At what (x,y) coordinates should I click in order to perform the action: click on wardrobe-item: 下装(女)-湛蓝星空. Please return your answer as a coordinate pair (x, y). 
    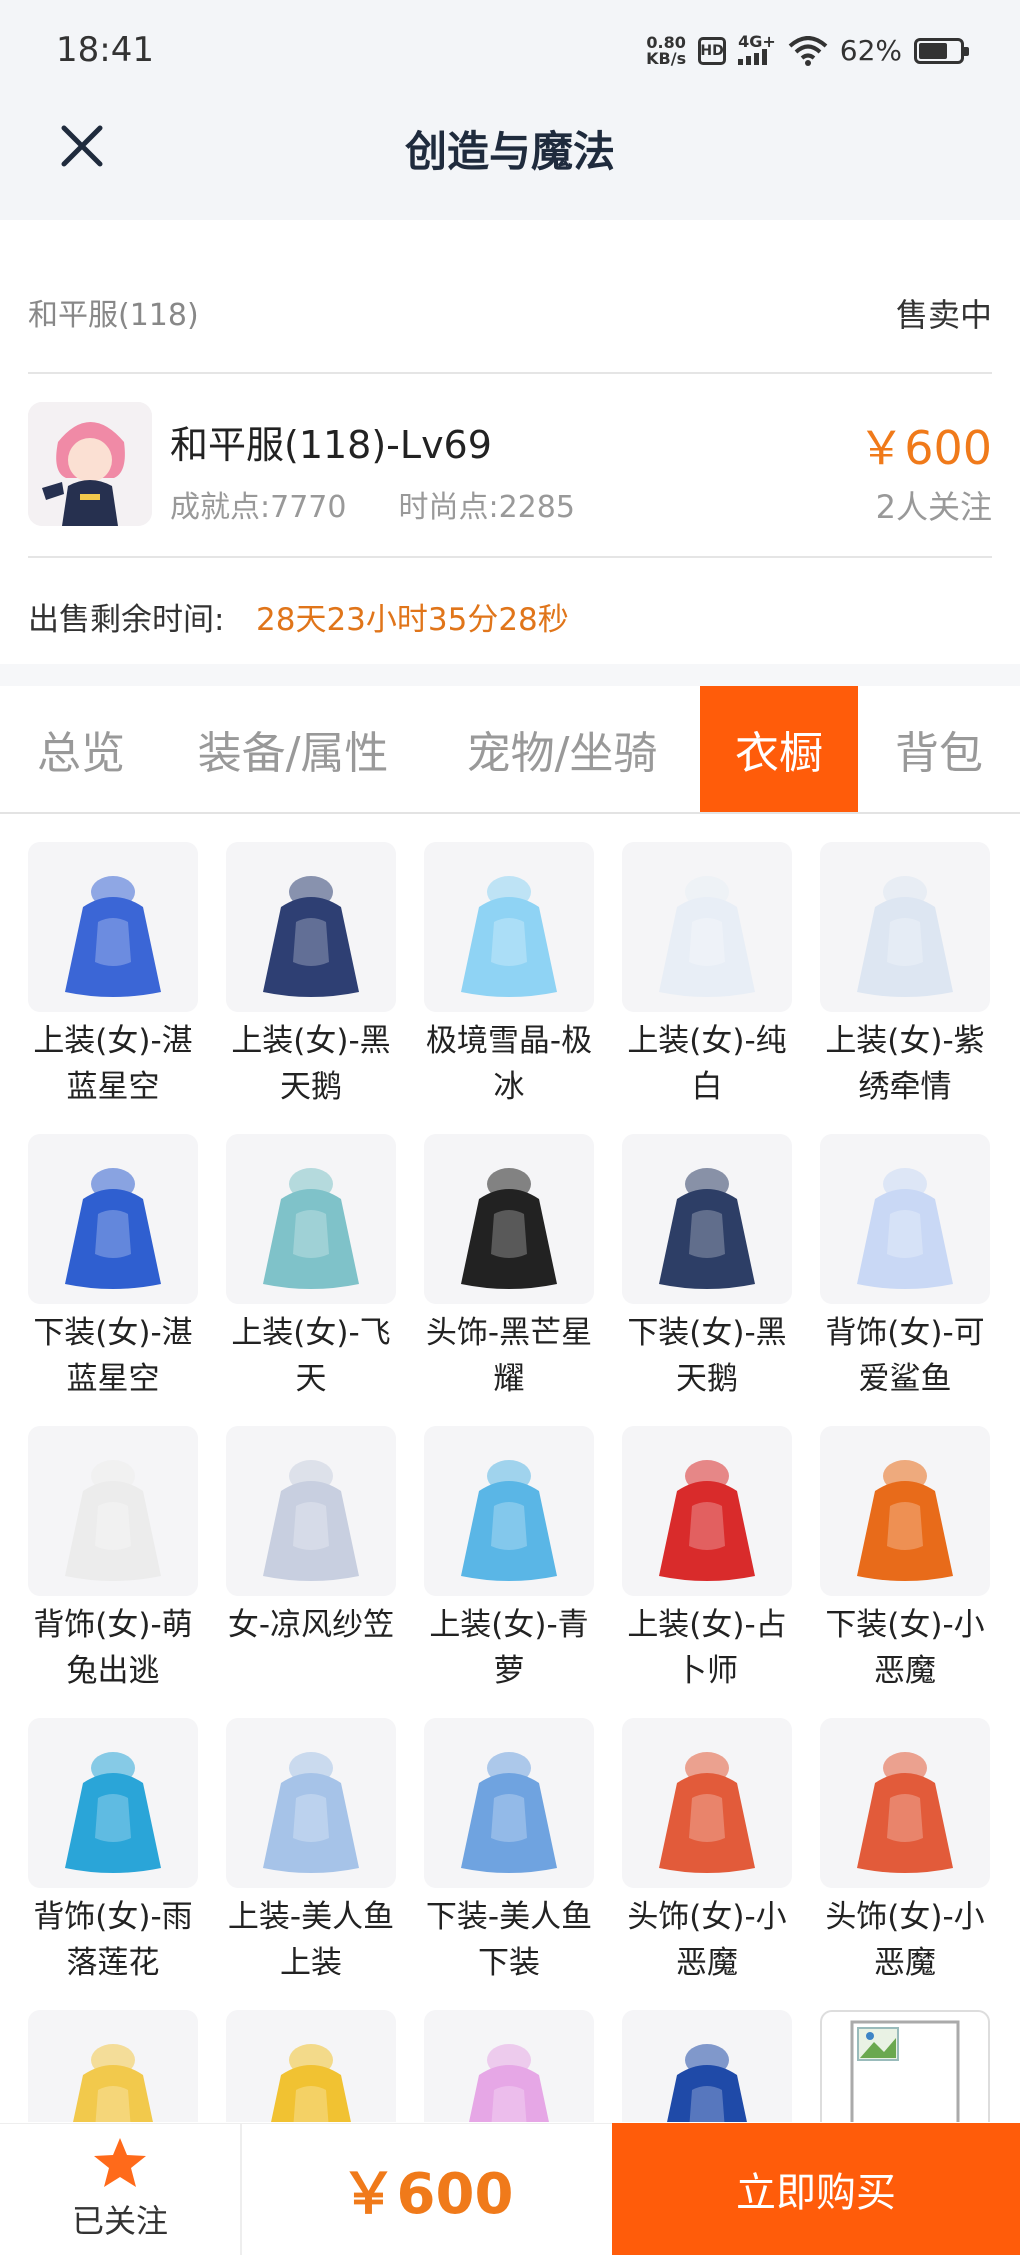
    Looking at the image, I should click on (116, 1268).